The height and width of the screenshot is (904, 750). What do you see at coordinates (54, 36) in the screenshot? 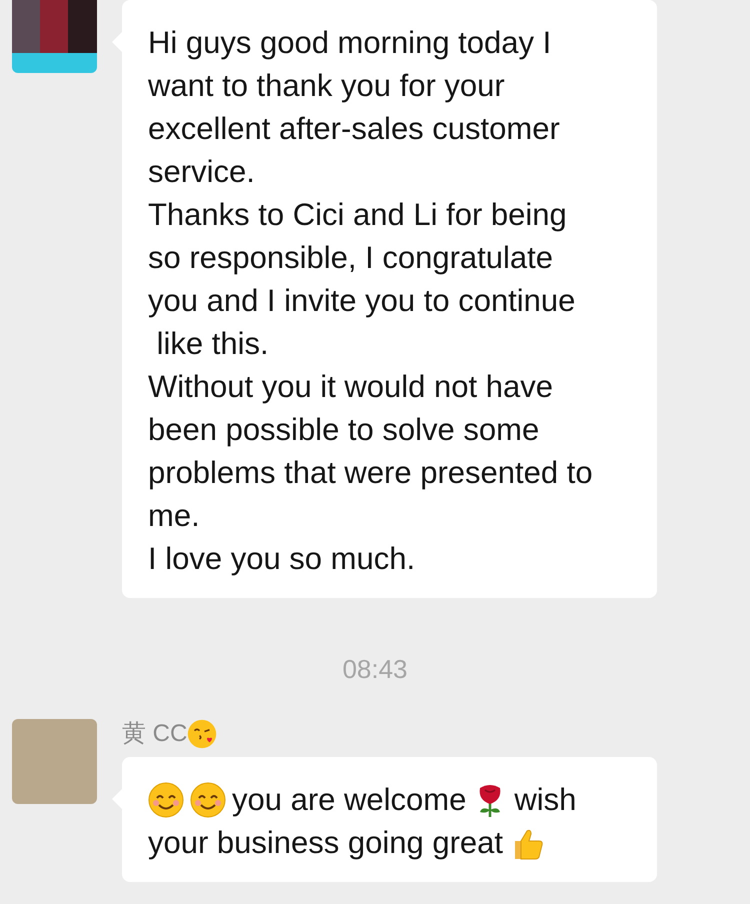
I see `pixelated-avatar` at bounding box center [54, 36].